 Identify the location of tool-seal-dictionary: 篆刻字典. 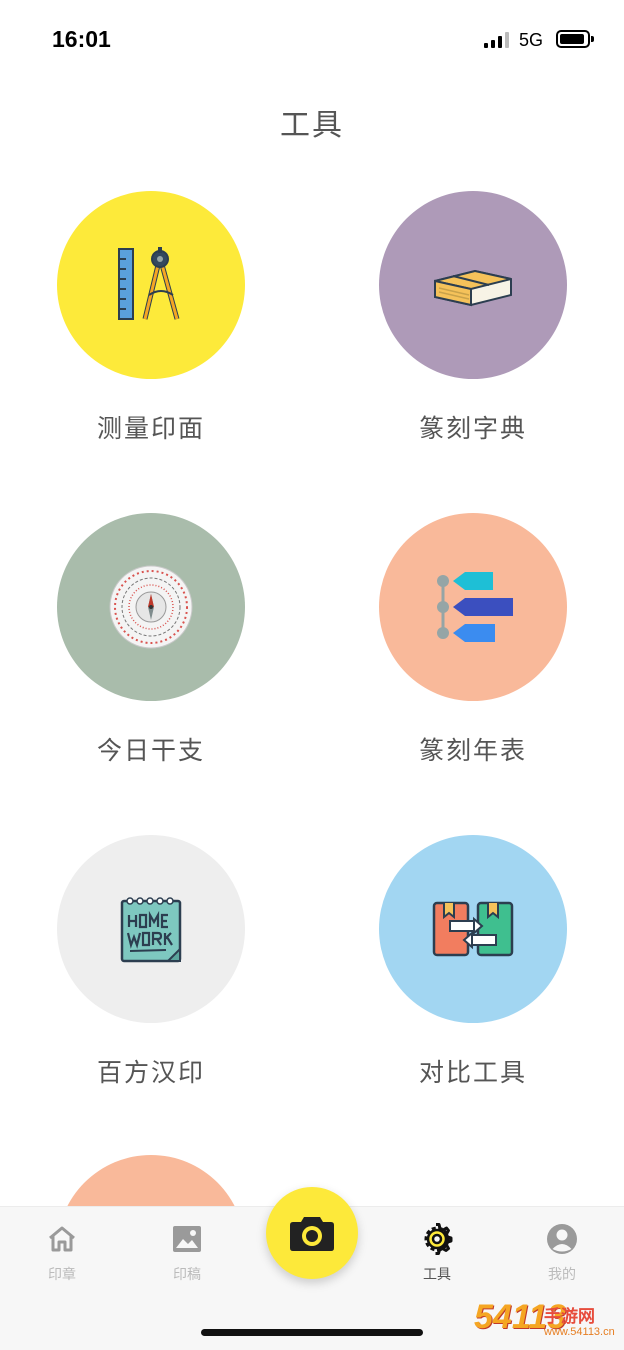
(473, 318).